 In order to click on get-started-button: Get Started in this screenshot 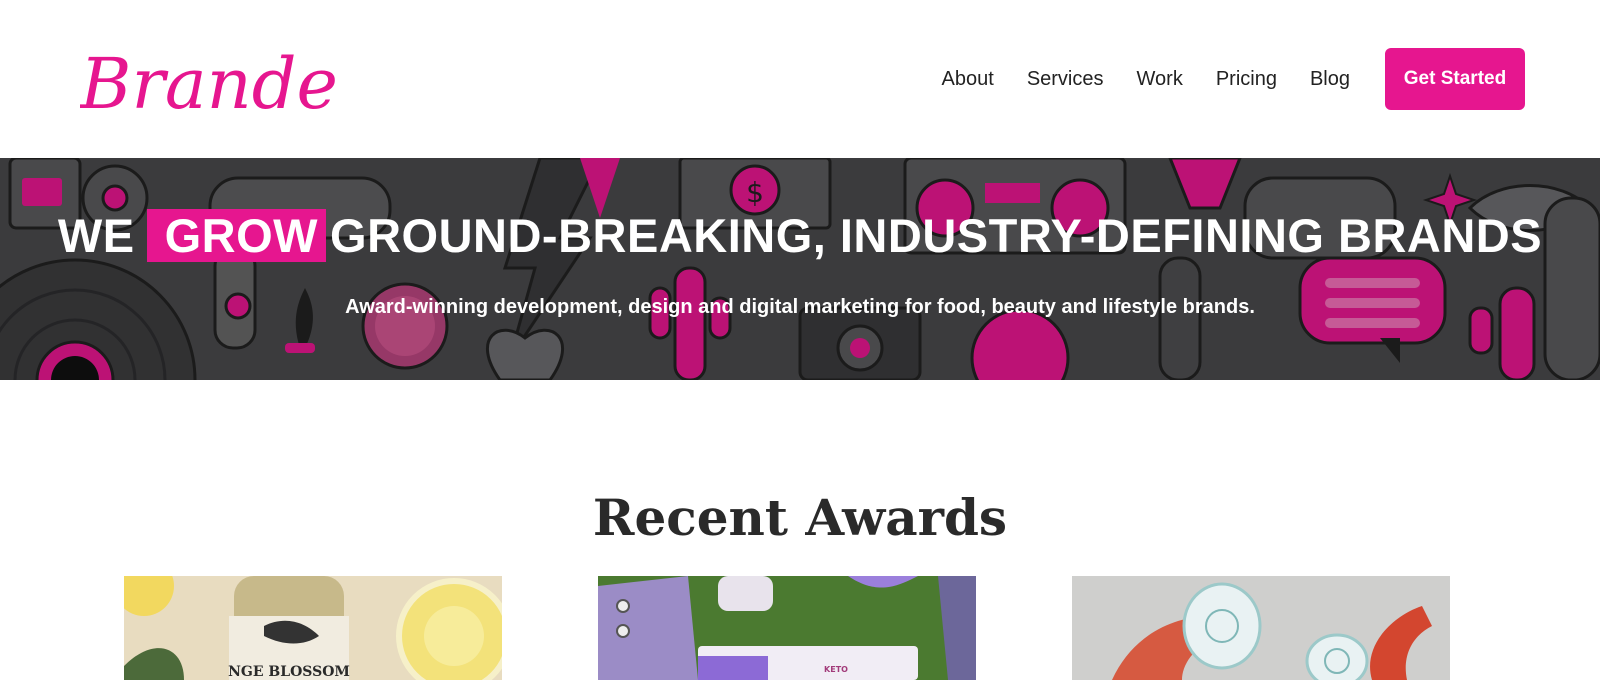, I will do `click(1455, 79)`.